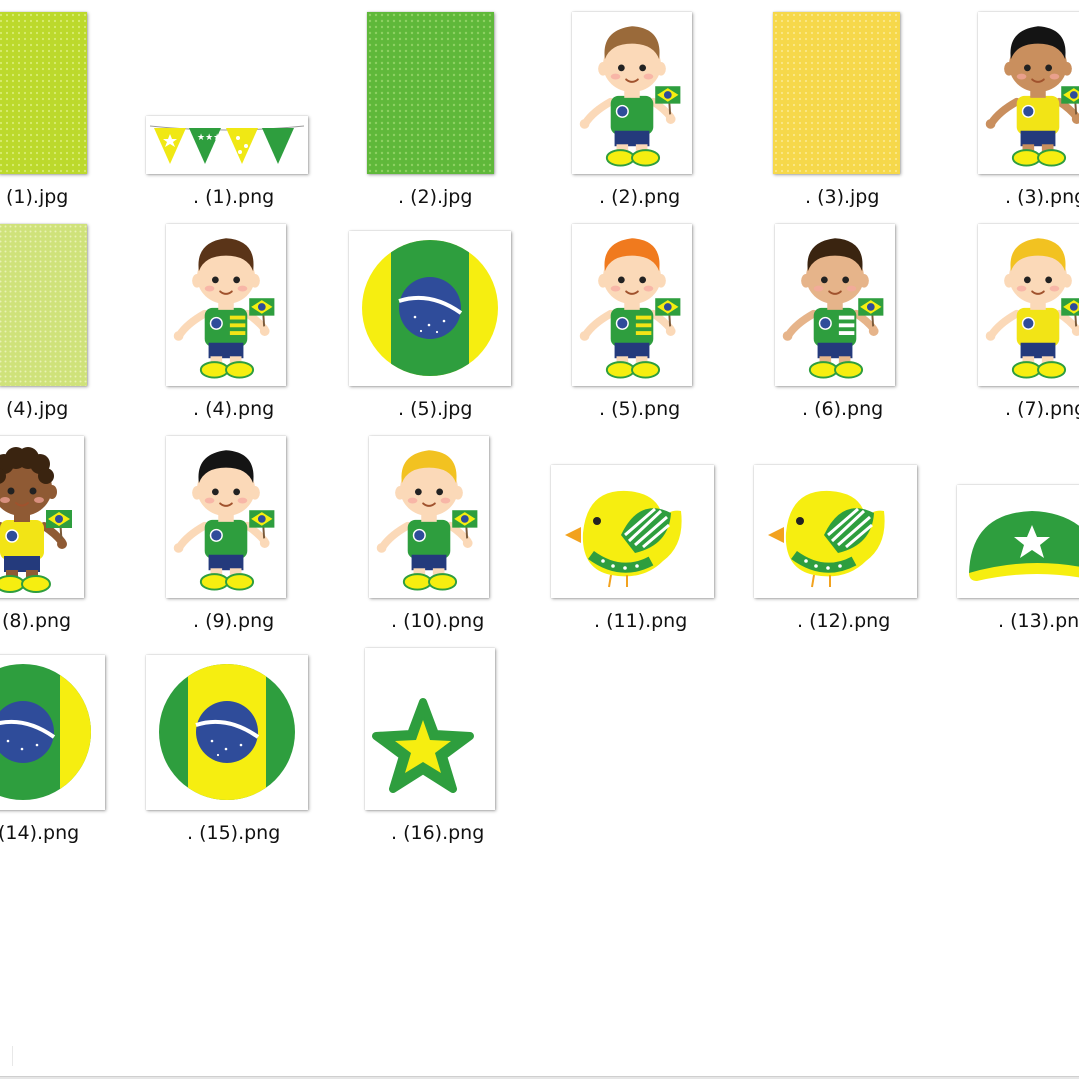  What do you see at coordinates (435, 409) in the screenshot?
I see `file-name: . (5).jpg` at bounding box center [435, 409].